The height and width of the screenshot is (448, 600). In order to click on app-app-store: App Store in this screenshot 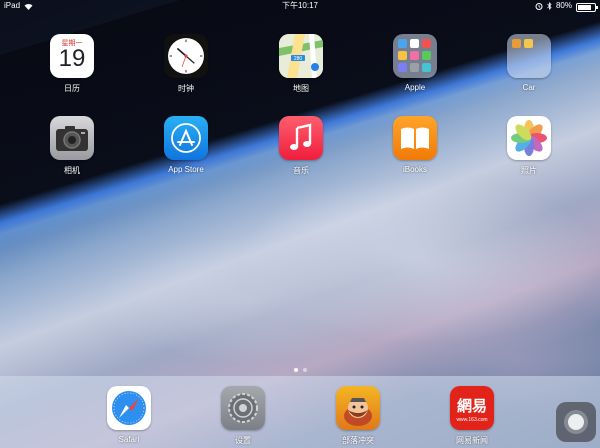, I will do `click(186, 145)`.